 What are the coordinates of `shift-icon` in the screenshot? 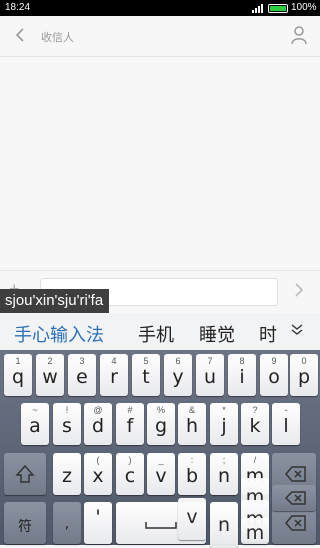 It's located at (25, 473).